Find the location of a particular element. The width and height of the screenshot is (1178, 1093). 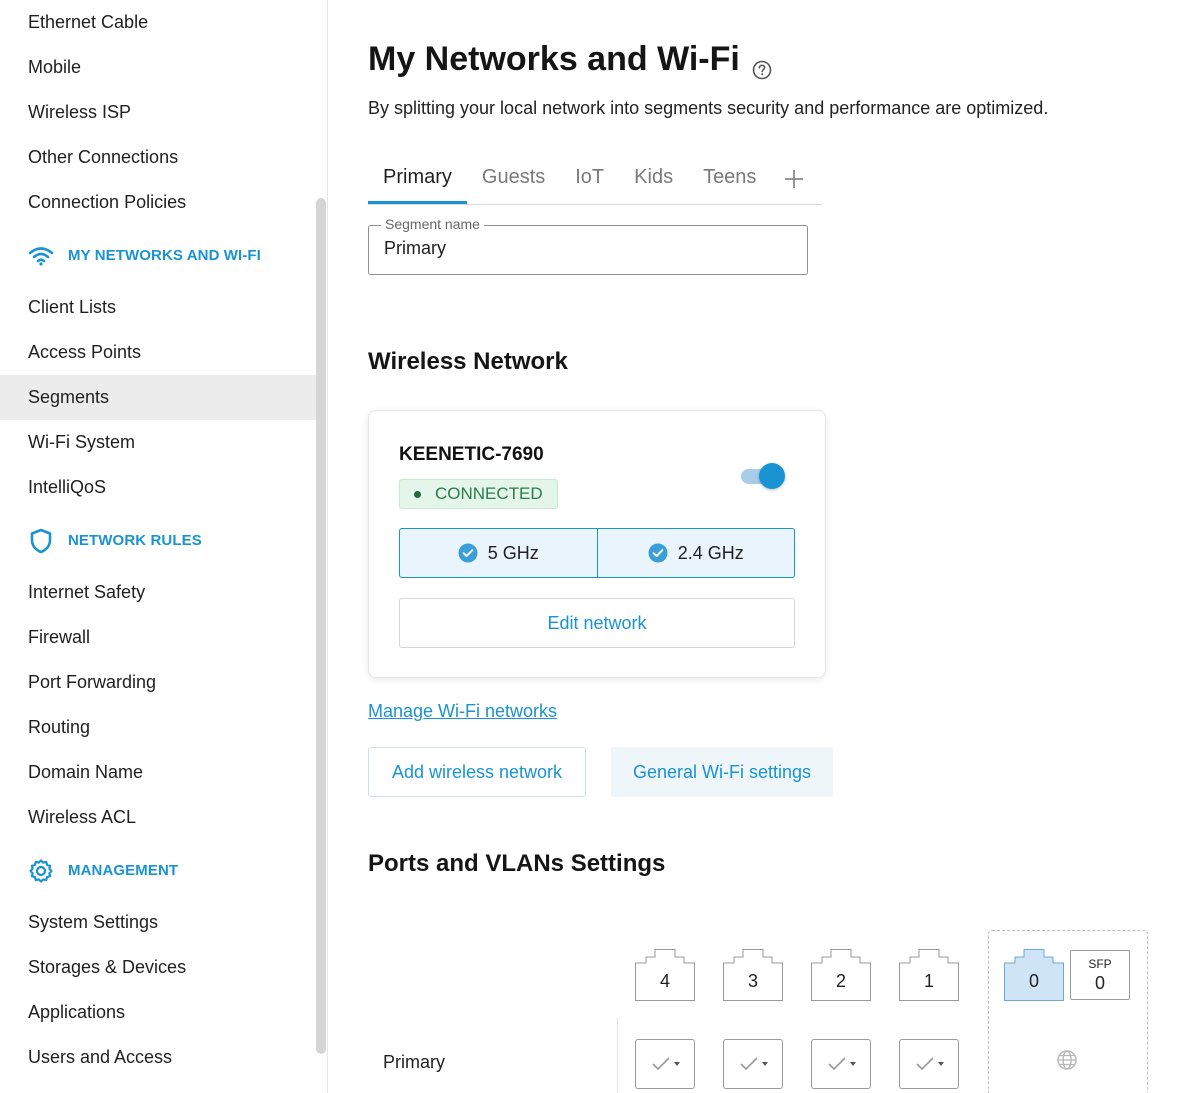

sfp-port-0: SFP 0 is located at coordinates (1100, 975).